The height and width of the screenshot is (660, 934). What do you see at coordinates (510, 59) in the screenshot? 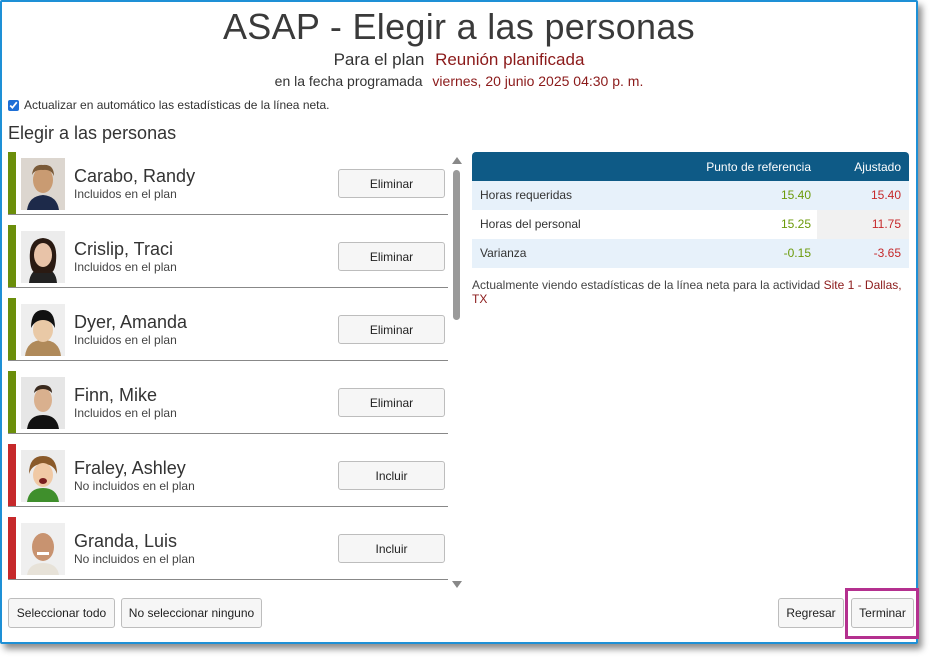
I see `plan-name: Reunión planificada` at bounding box center [510, 59].